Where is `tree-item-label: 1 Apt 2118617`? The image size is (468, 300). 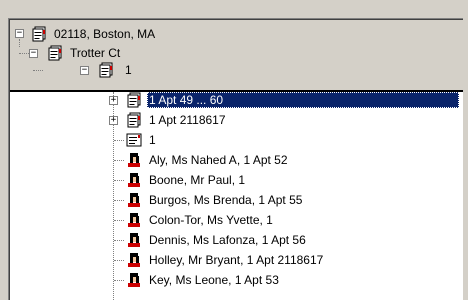 tree-item-label: 1 Apt 2118617 is located at coordinates (187, 120).